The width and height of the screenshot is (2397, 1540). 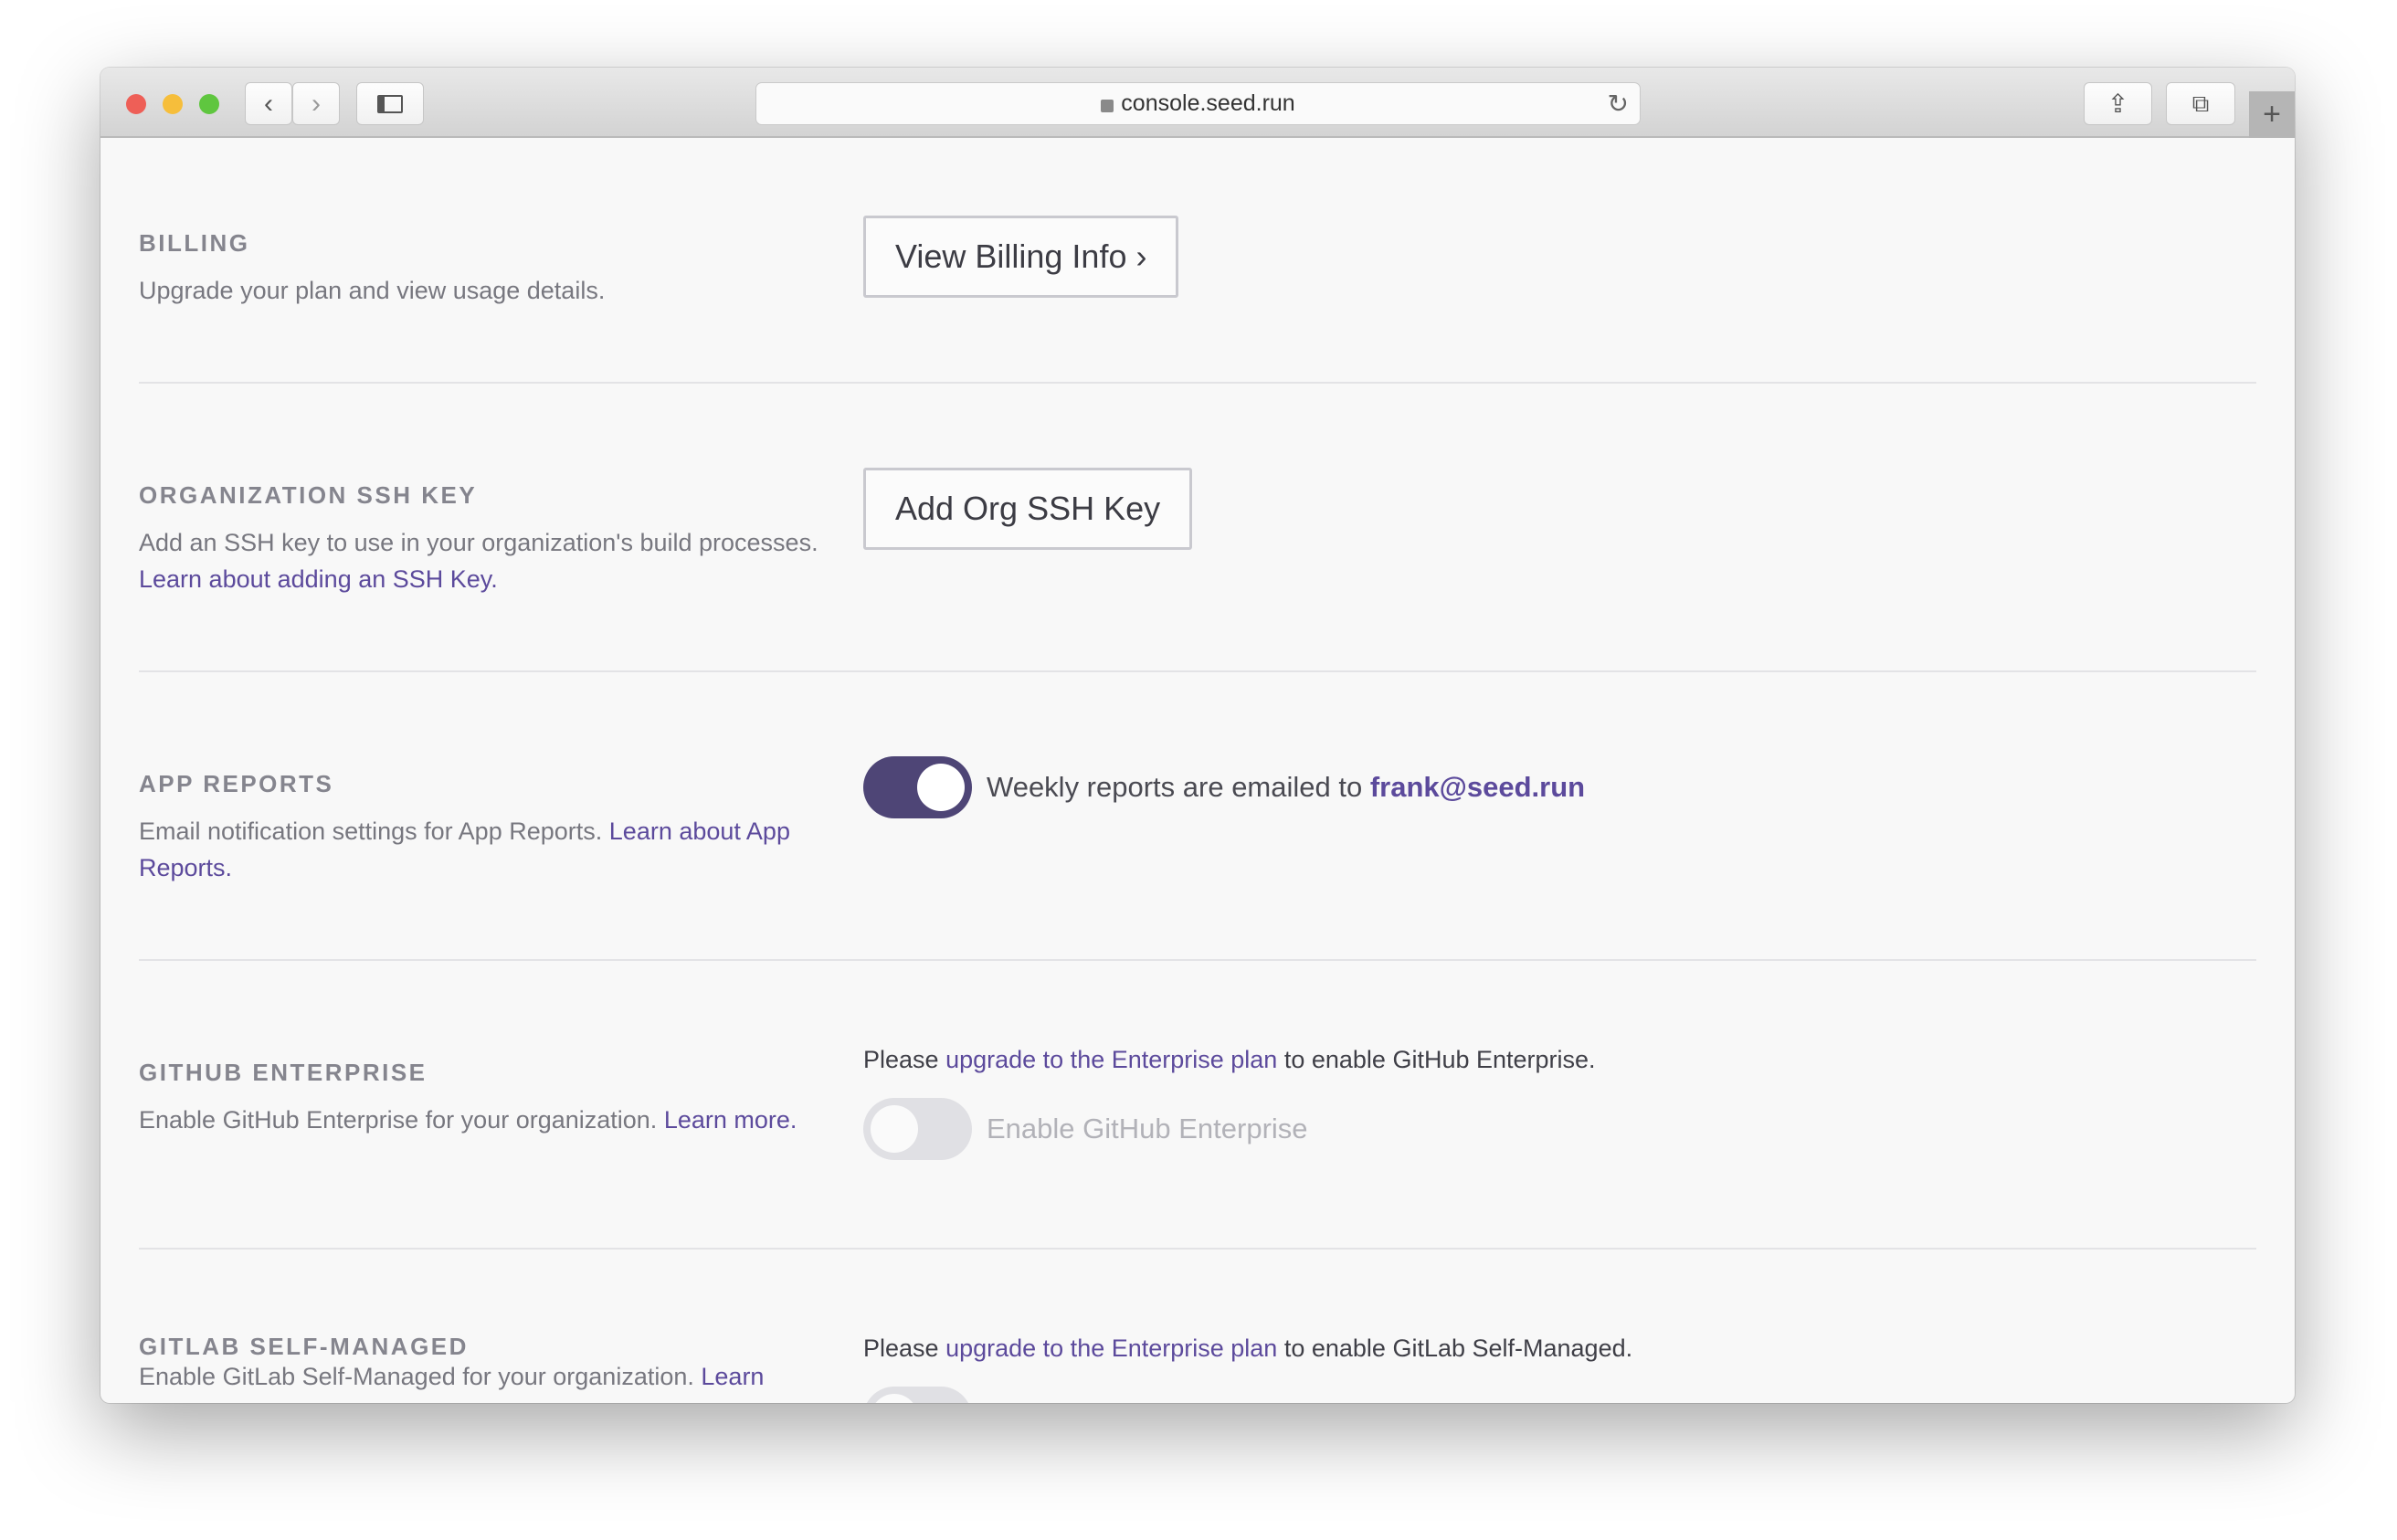 What do you see at coordinates (283, 1072) in the screenshot?
I see `section-heading: GITHUB ENTERPRISE` at bounding box center [283, 1072].